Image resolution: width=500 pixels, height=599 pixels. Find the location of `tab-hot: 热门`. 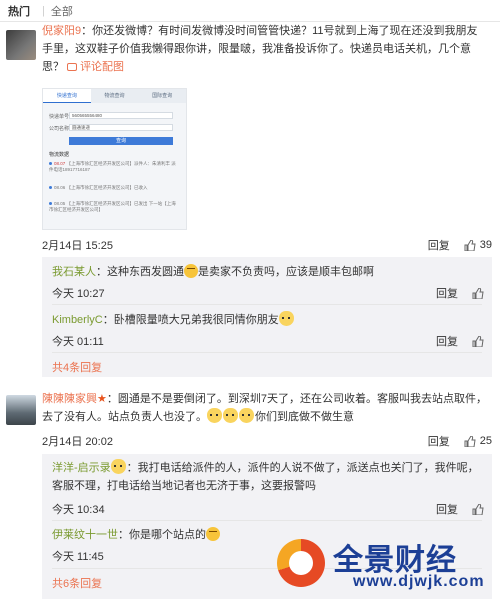

tab-hot: 热门 is located at coordinates (19, 11).